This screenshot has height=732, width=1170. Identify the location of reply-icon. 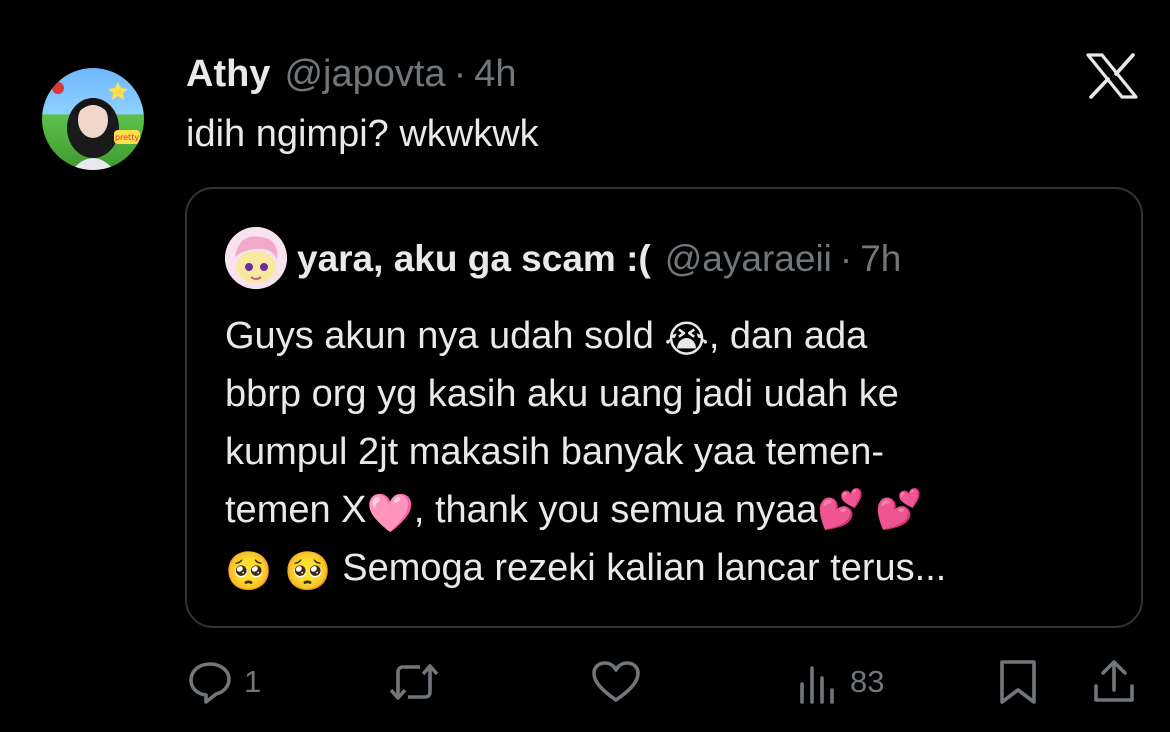
(210, 683).